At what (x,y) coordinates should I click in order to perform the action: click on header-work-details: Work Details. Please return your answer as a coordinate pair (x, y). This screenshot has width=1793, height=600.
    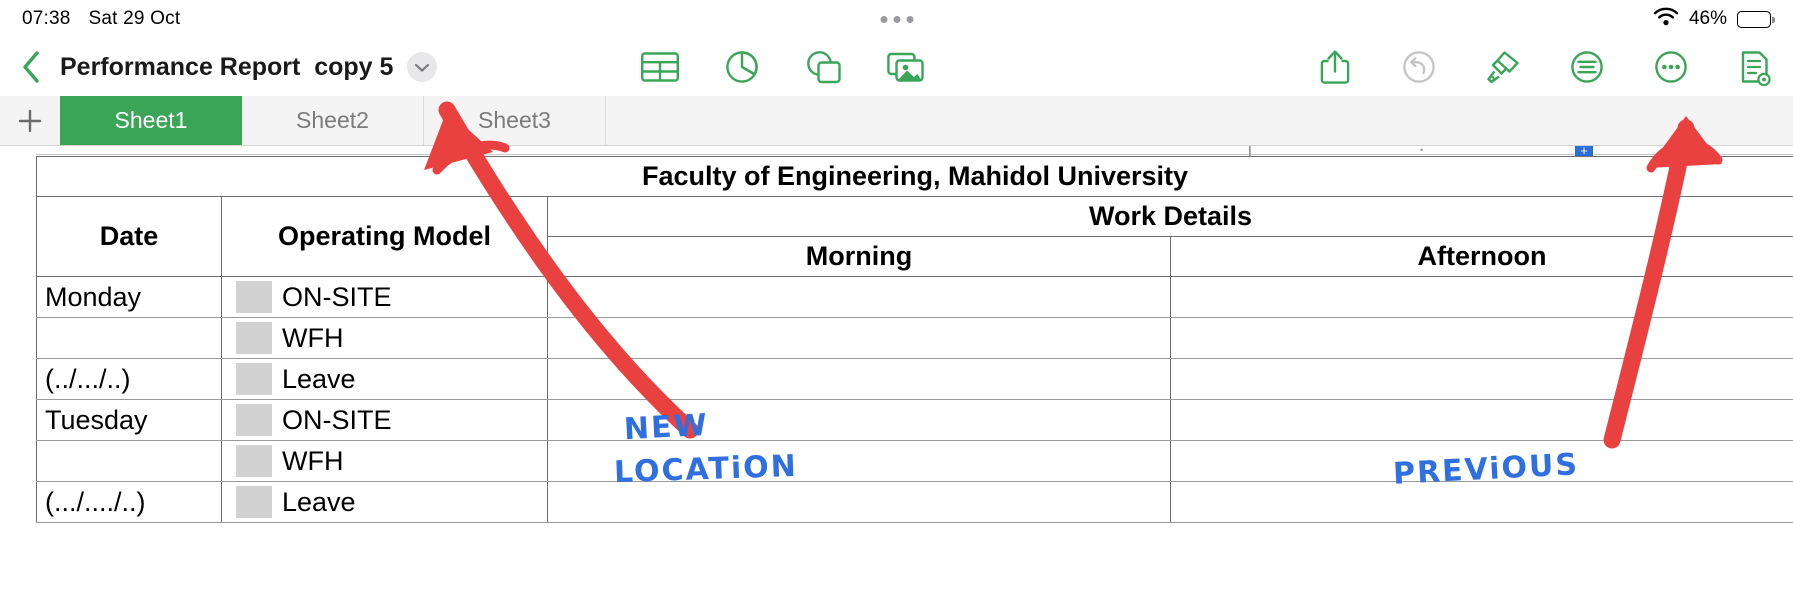
    Looking at the image, I should click on (1169, 216).